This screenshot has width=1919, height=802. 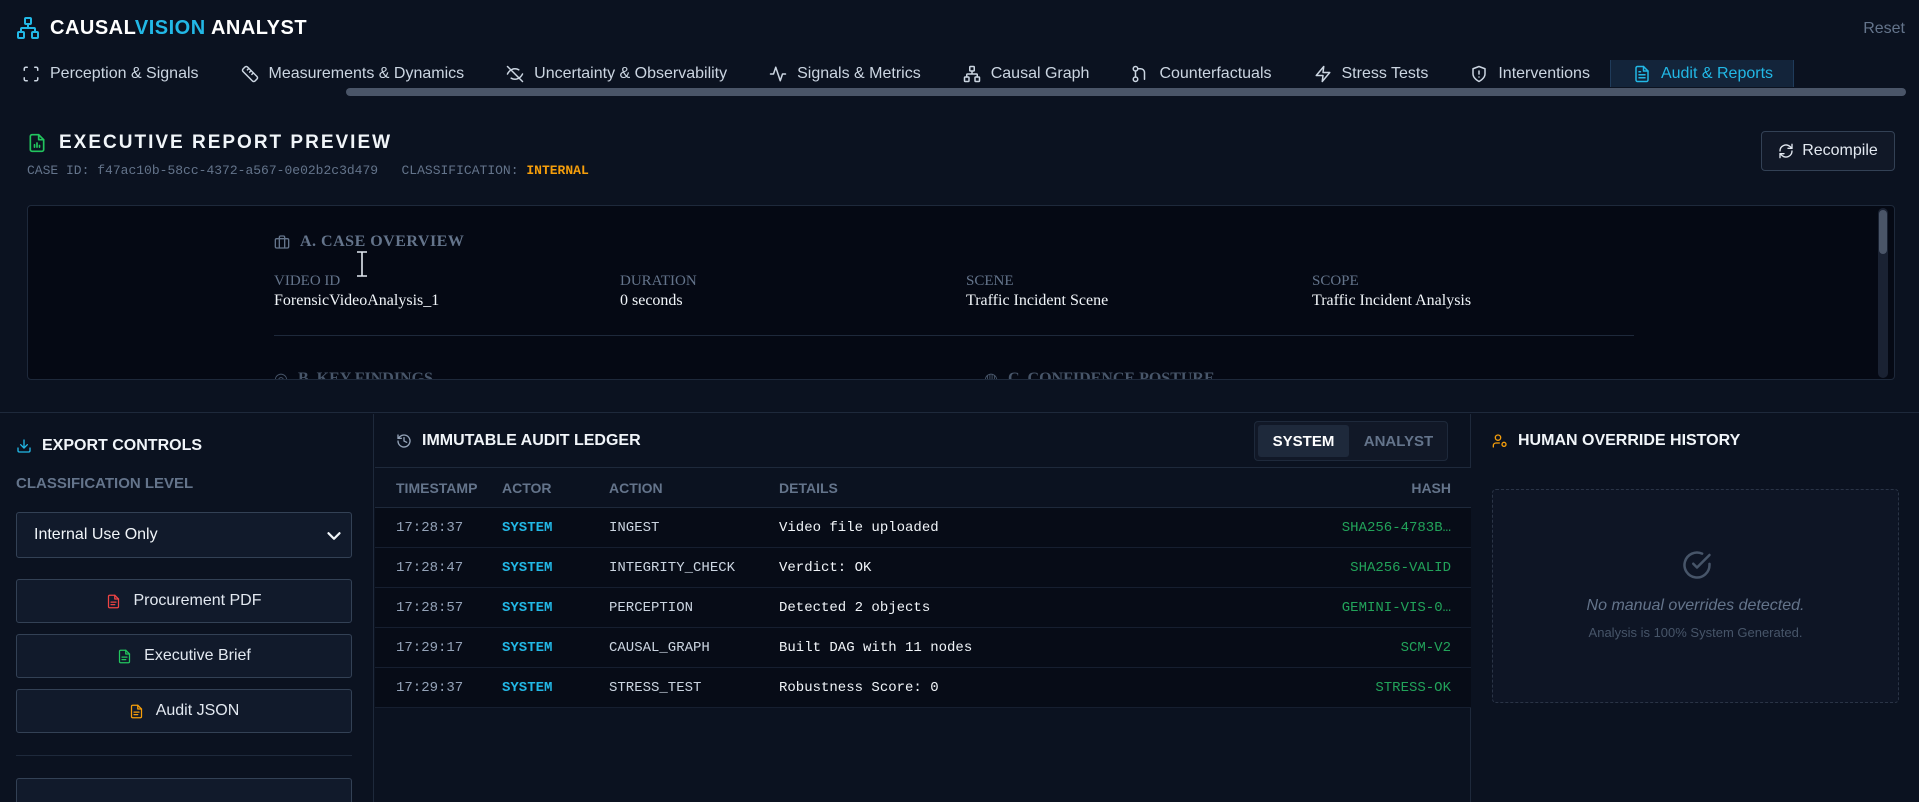 I want to click on classification-badge: INTERNAL, so click(x=557, y=170).